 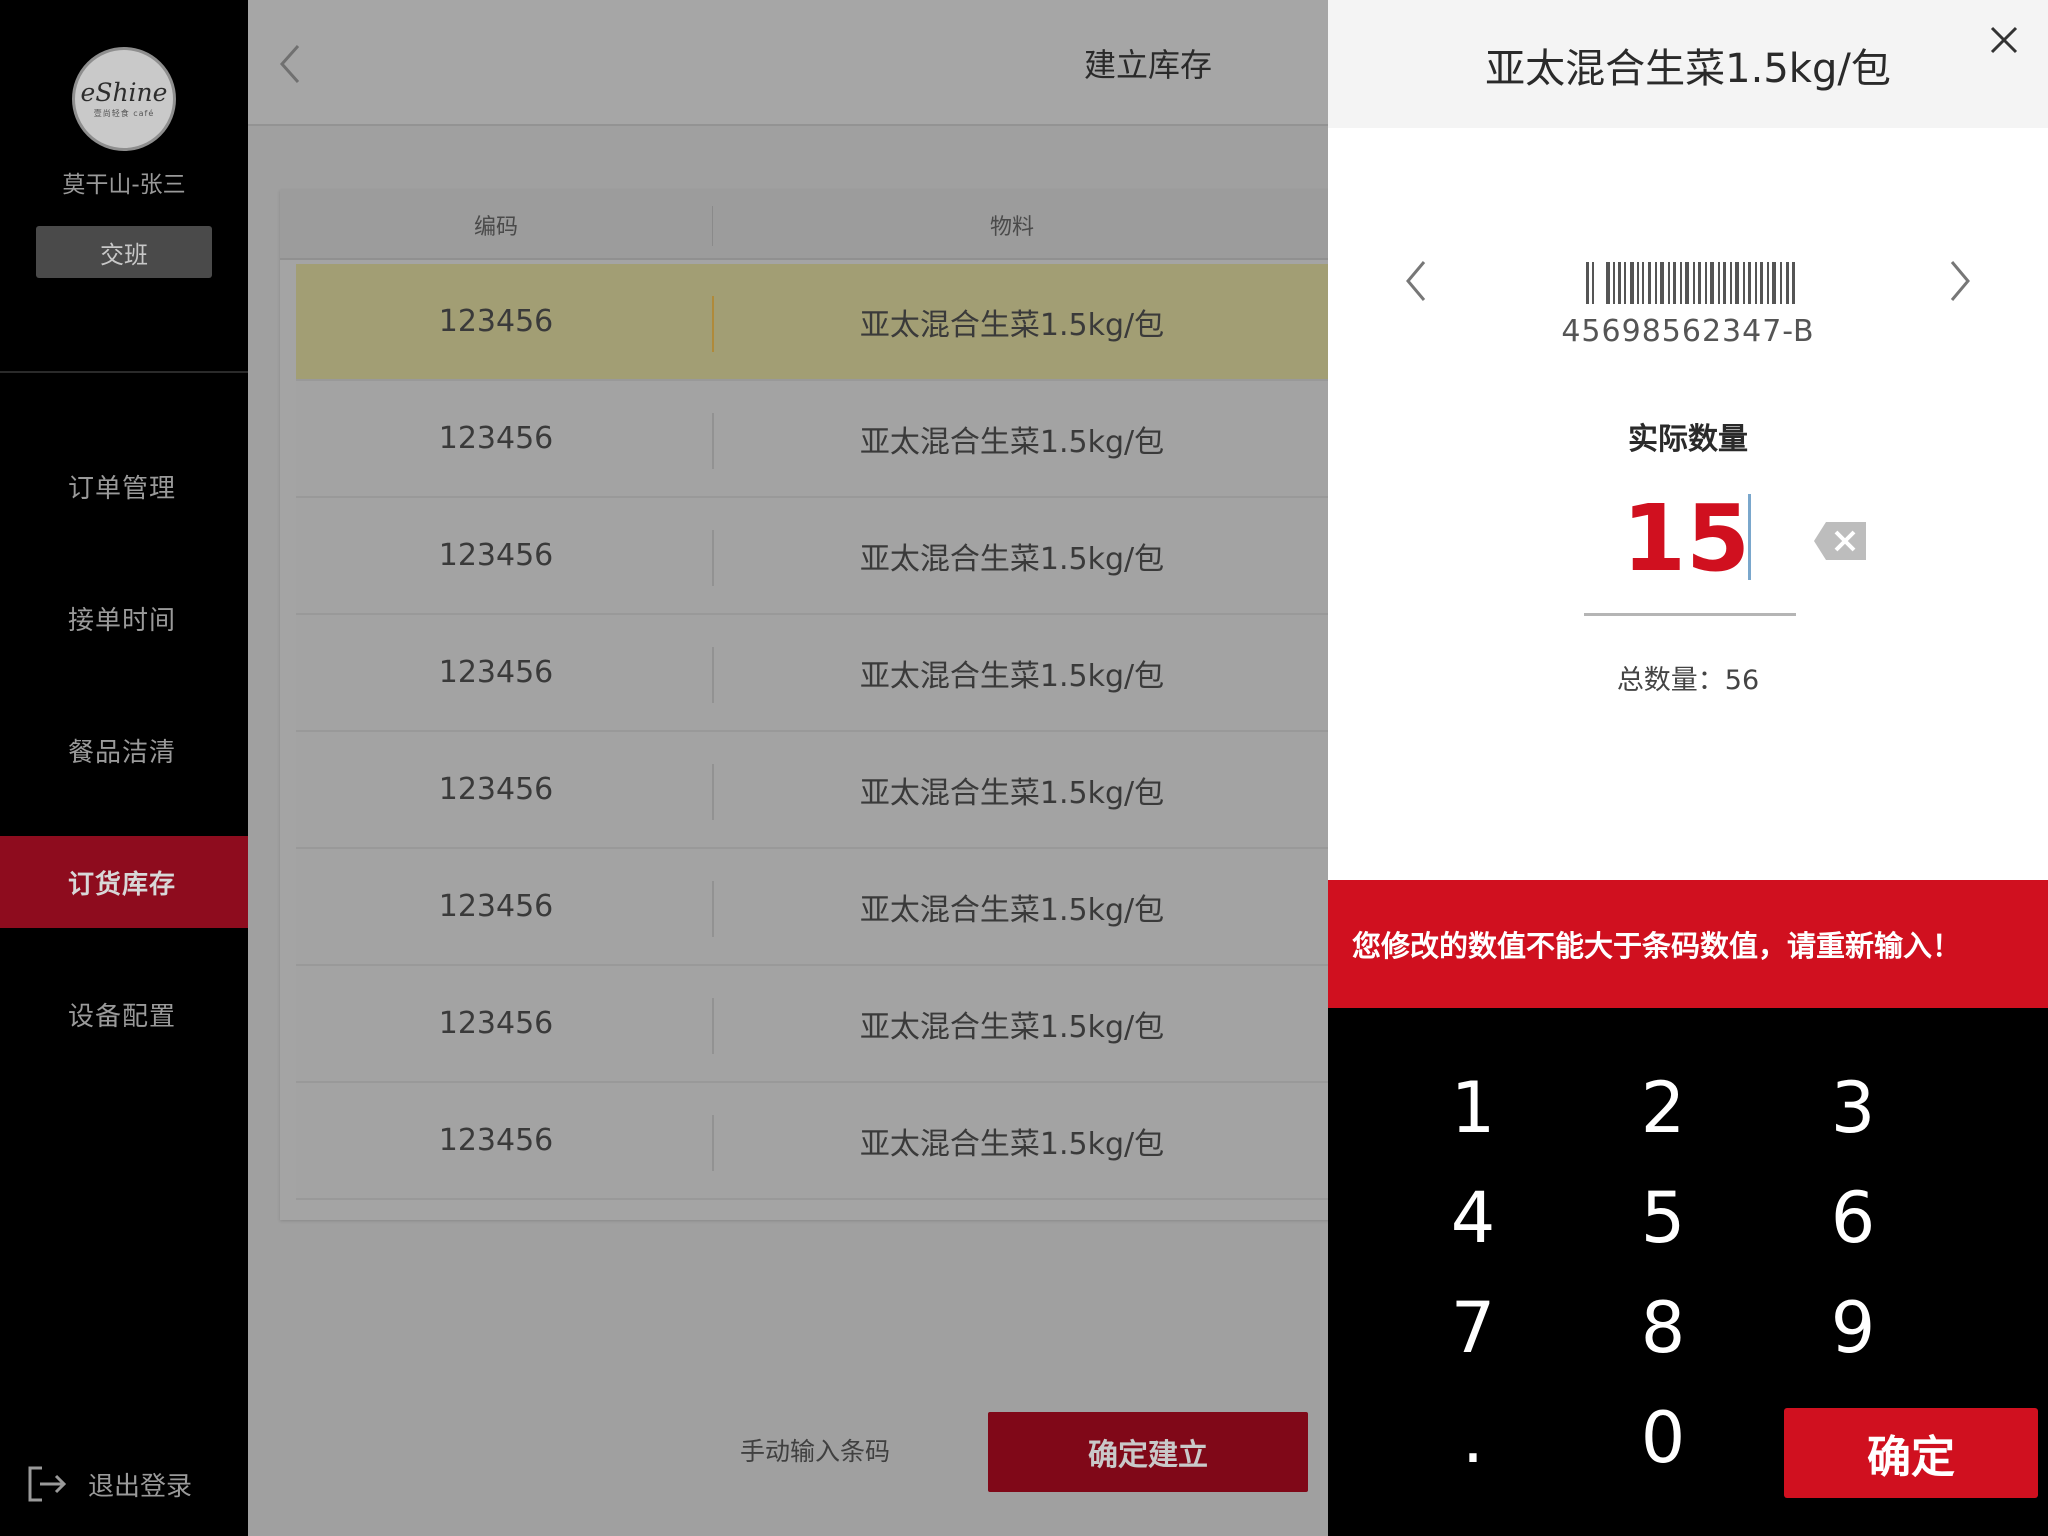 I want to click on table-header: 编码 物料, so click(x=804, y=225).